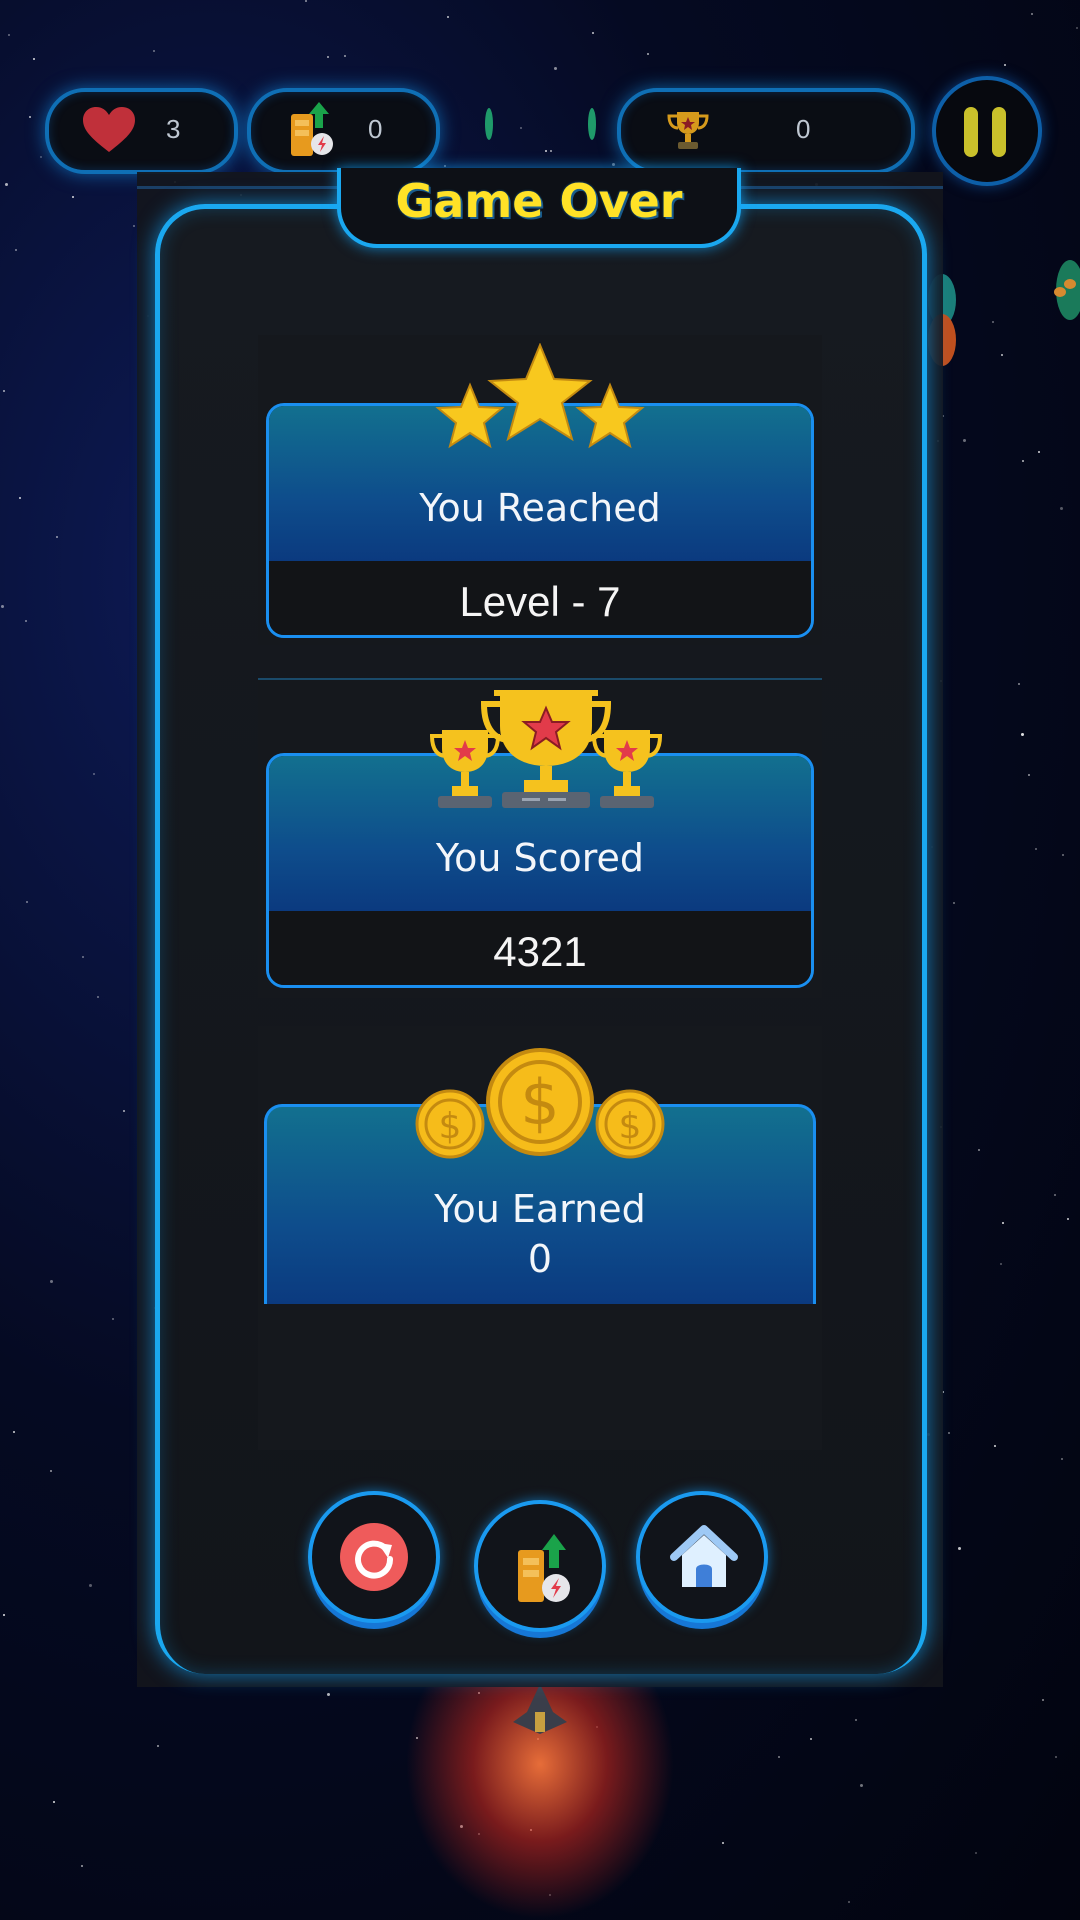 This screenshot has height=1920, width=1080. I want to click on title-tab: Game Over, so click(539, 208).